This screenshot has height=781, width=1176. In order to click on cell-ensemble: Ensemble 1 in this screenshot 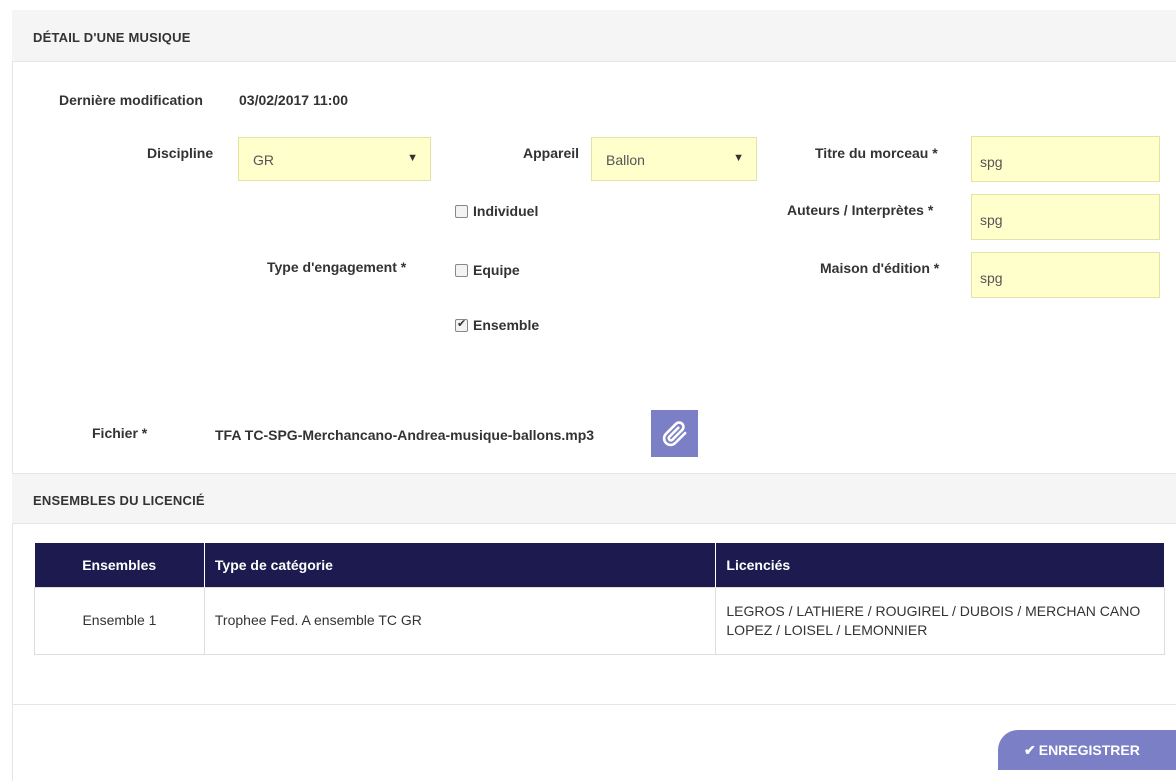, I will do `click(119, 620)`.